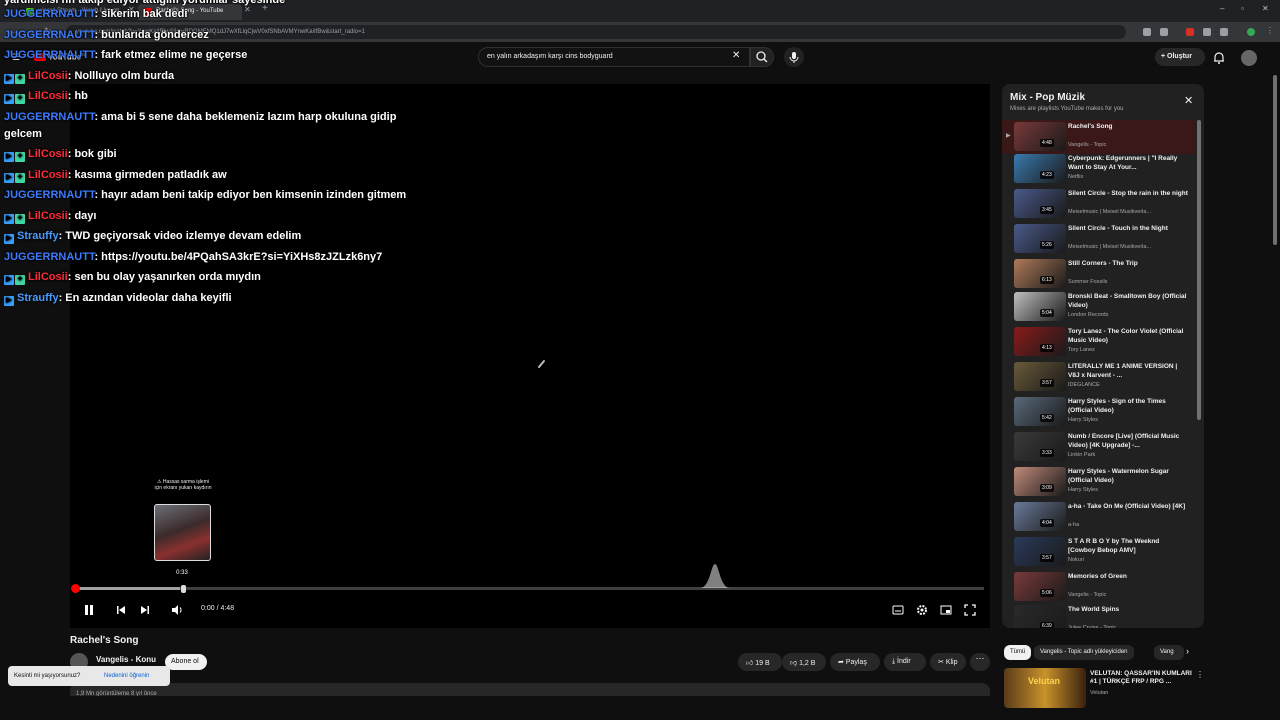 The image size is (1280, 720). Describe the element at coordinates (1018, 652) in the screenshot. I see `filter-chip: Tümü` at that location.